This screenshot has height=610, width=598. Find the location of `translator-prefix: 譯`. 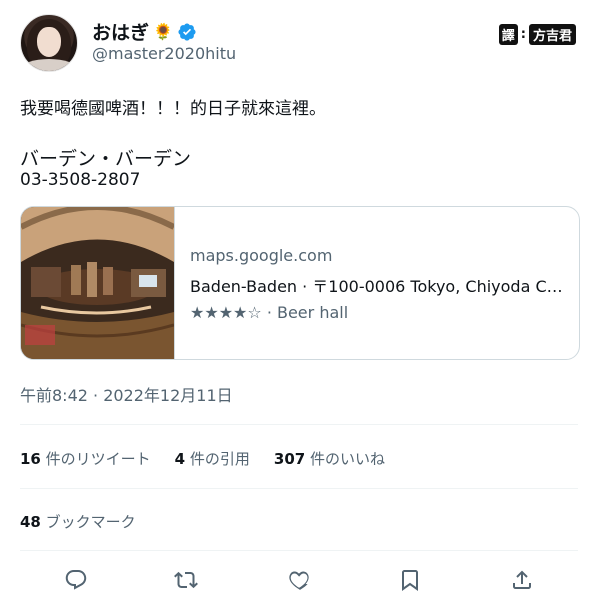

translator-prefix: 譯 is located at coordinates (508, 34).